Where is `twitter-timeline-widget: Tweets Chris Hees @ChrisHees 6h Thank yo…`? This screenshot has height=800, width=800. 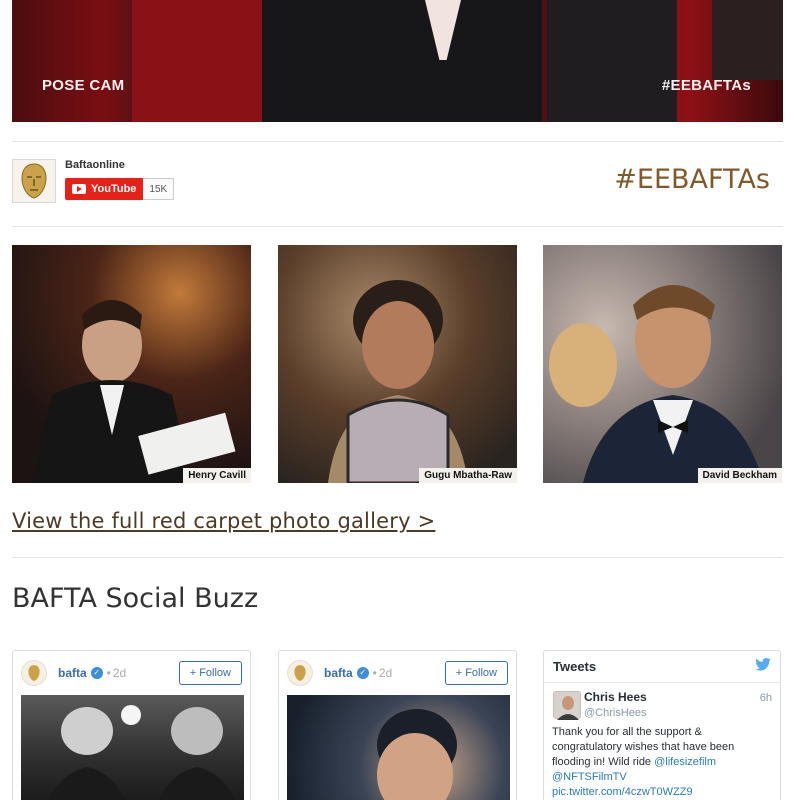 twitter-timeline-widget: Tweets Chris Hees @ChrisHees 6h Thank yo… is located at coordinates (662, 725).